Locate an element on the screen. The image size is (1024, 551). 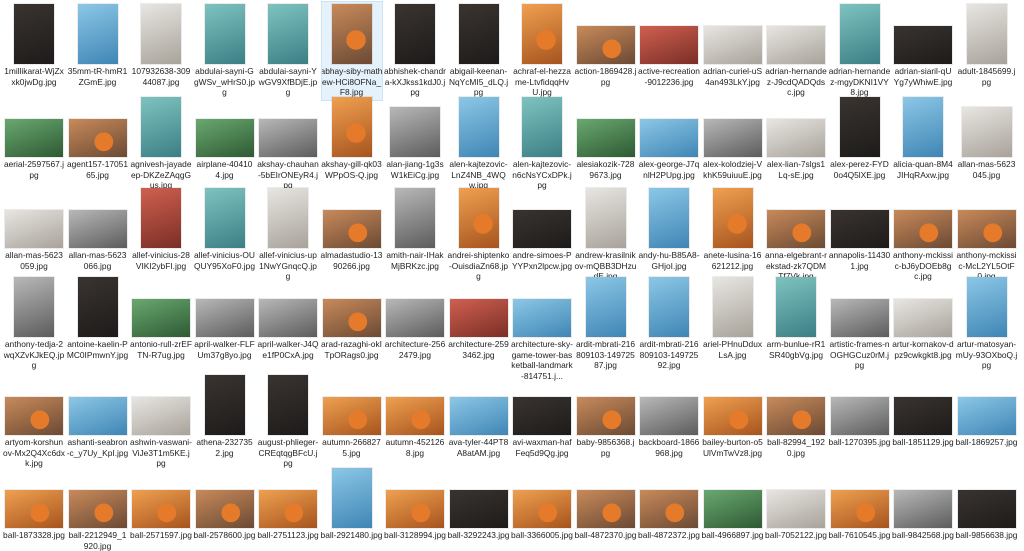
file-item: almadastudio-1390266.jpg is located at coordinates (351, 228).